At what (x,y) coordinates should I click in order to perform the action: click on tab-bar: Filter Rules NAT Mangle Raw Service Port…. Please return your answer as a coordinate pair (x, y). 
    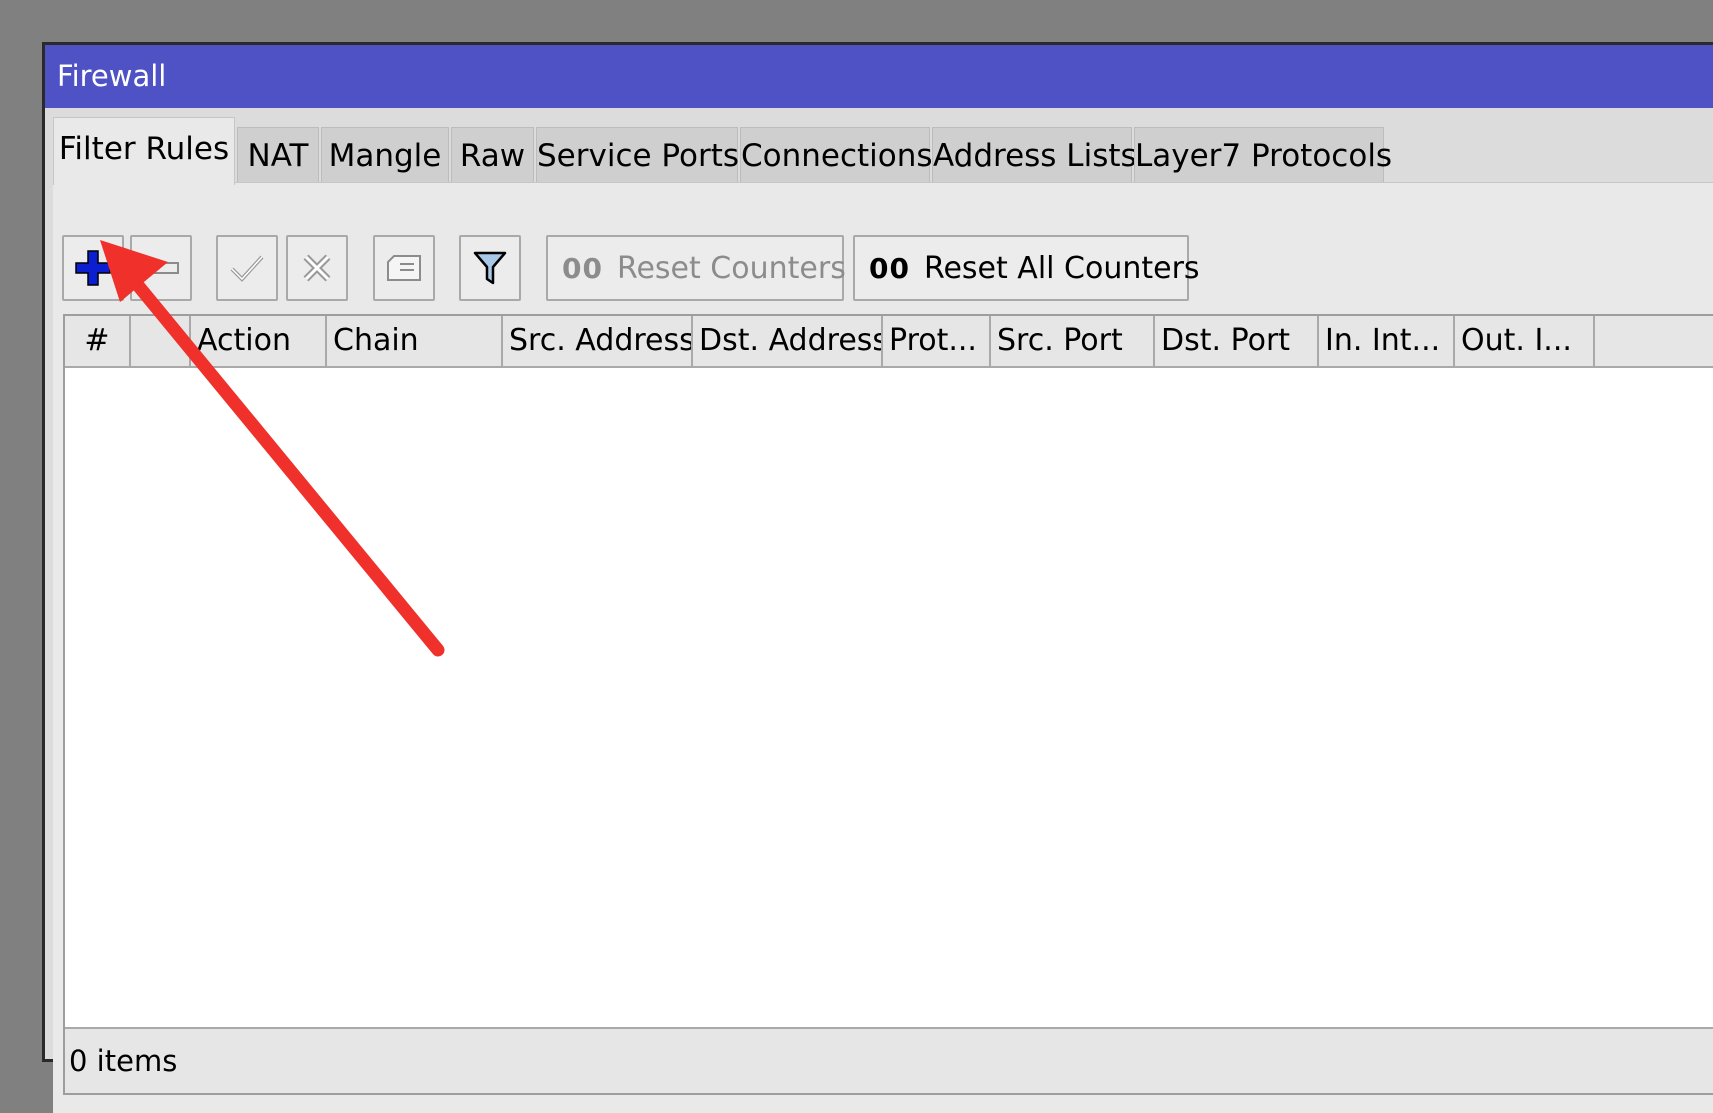
    Looking at the image, I should click on (883, 151).